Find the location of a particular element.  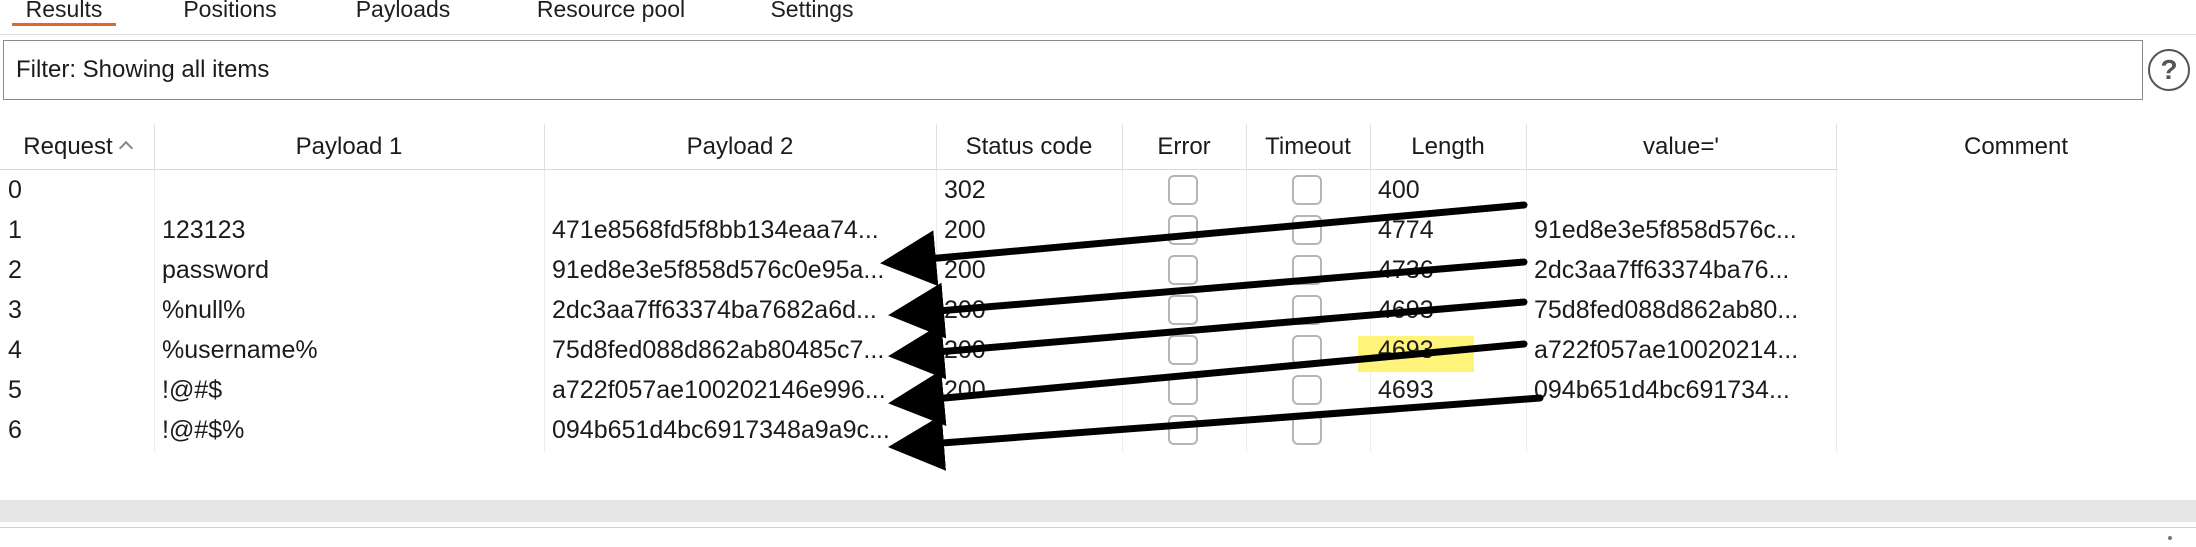

tab-results: Results is located at coordinates (64, 13).